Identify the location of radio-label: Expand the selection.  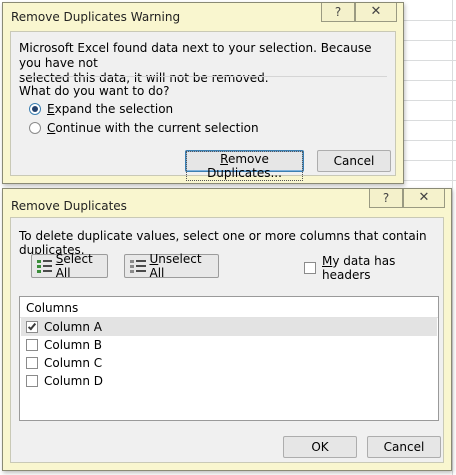
(110, 109).